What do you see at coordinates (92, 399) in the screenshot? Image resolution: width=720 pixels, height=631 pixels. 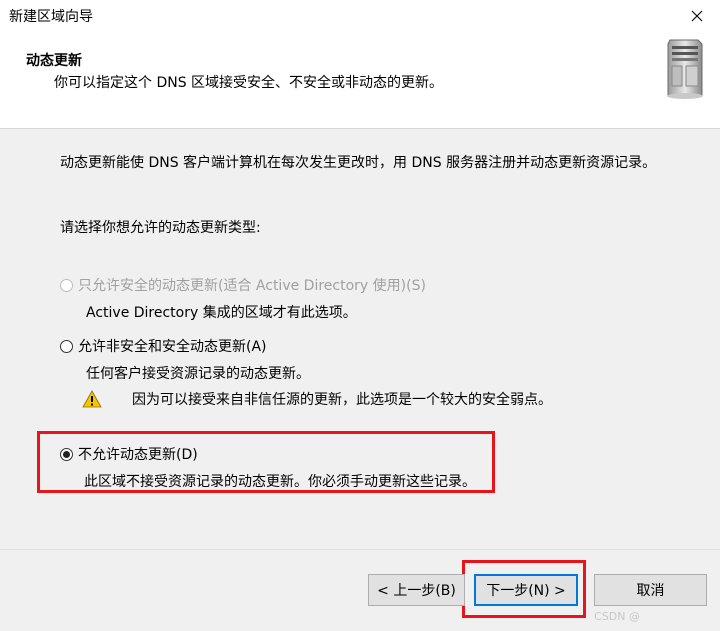 I see `warning-icon` at bounding box center [92, 399].